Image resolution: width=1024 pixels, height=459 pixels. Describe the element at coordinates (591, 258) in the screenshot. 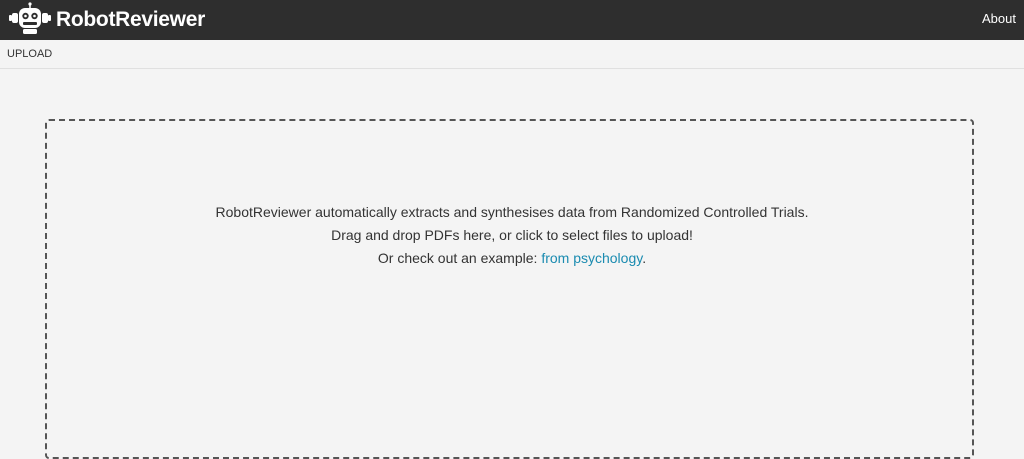

I see `example-psychology-link: from psychology` at that location.